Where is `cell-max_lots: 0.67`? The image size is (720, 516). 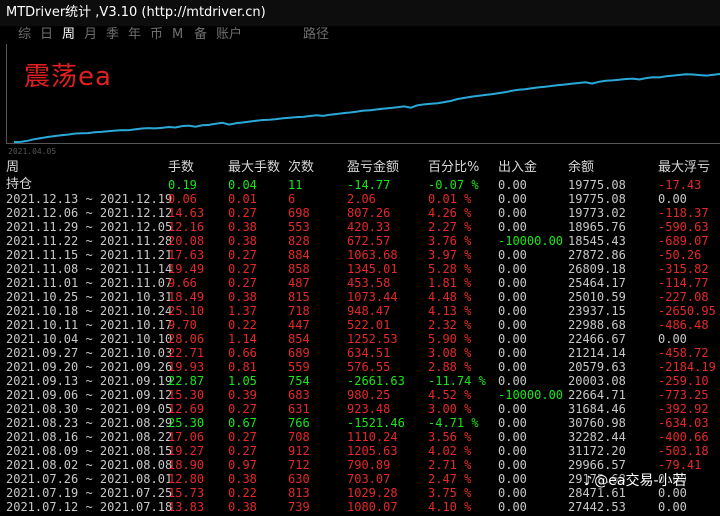
cell-max_lots: 0.67 is located at coordinates (242, 423).